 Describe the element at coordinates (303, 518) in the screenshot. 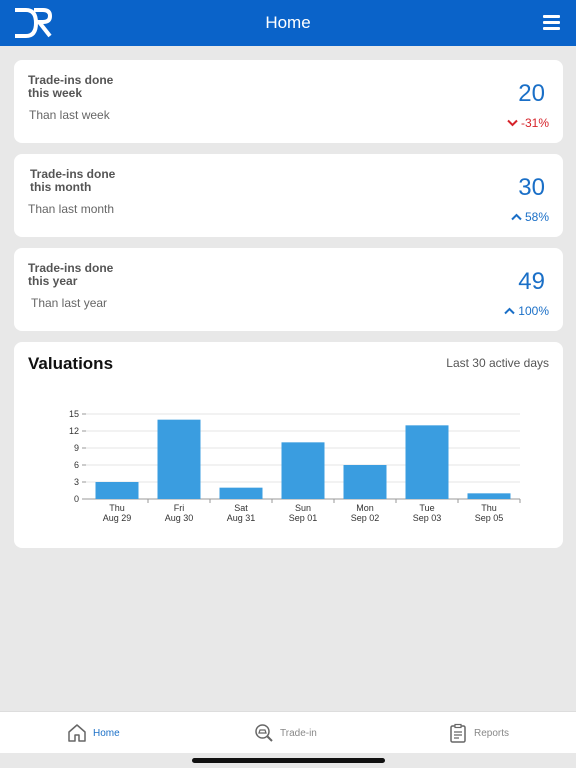

I see `x-tick-label-date: Sep 01` at that location.